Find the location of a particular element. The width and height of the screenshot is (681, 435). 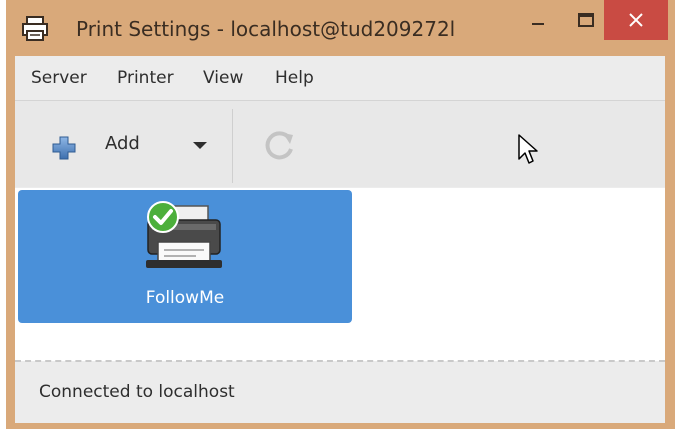

menu-help: Help is located at coordinates (294, 78).